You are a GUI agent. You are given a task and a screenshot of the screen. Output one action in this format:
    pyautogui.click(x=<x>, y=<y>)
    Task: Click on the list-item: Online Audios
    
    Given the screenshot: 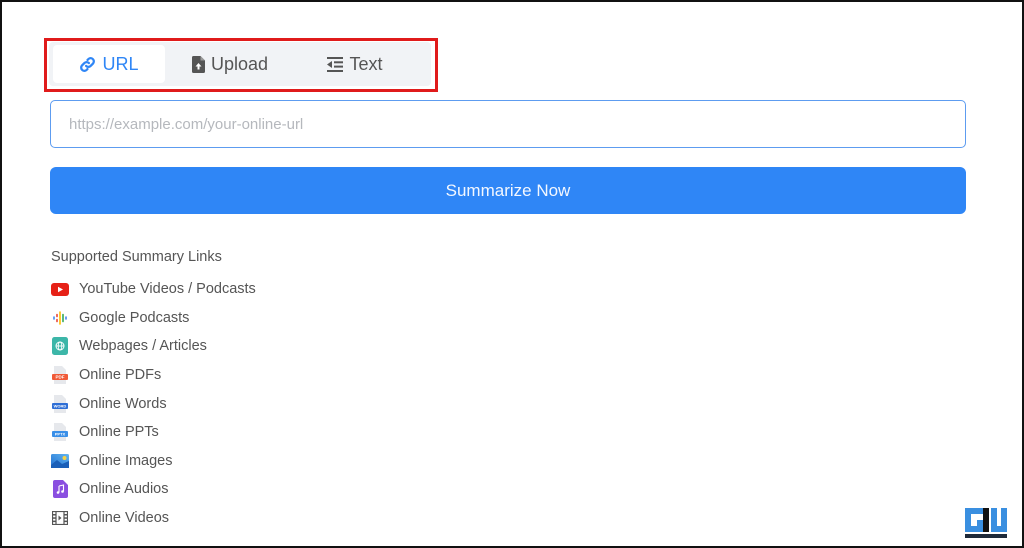 What is the action you would take?
    pyautogui.click(x=153, y=489)
    